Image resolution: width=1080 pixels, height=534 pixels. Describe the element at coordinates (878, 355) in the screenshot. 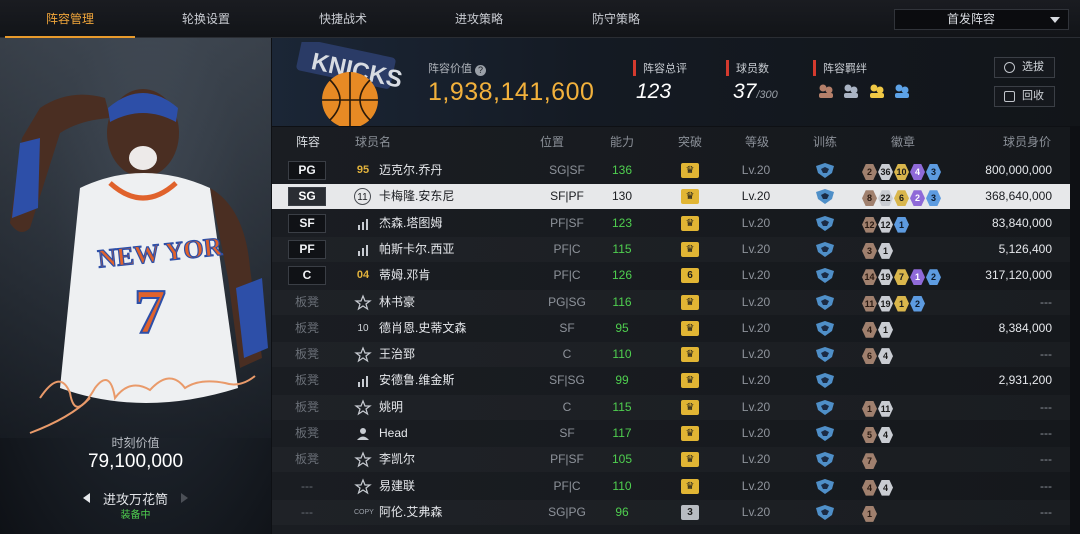

I see `medal-list: 64` at that location.